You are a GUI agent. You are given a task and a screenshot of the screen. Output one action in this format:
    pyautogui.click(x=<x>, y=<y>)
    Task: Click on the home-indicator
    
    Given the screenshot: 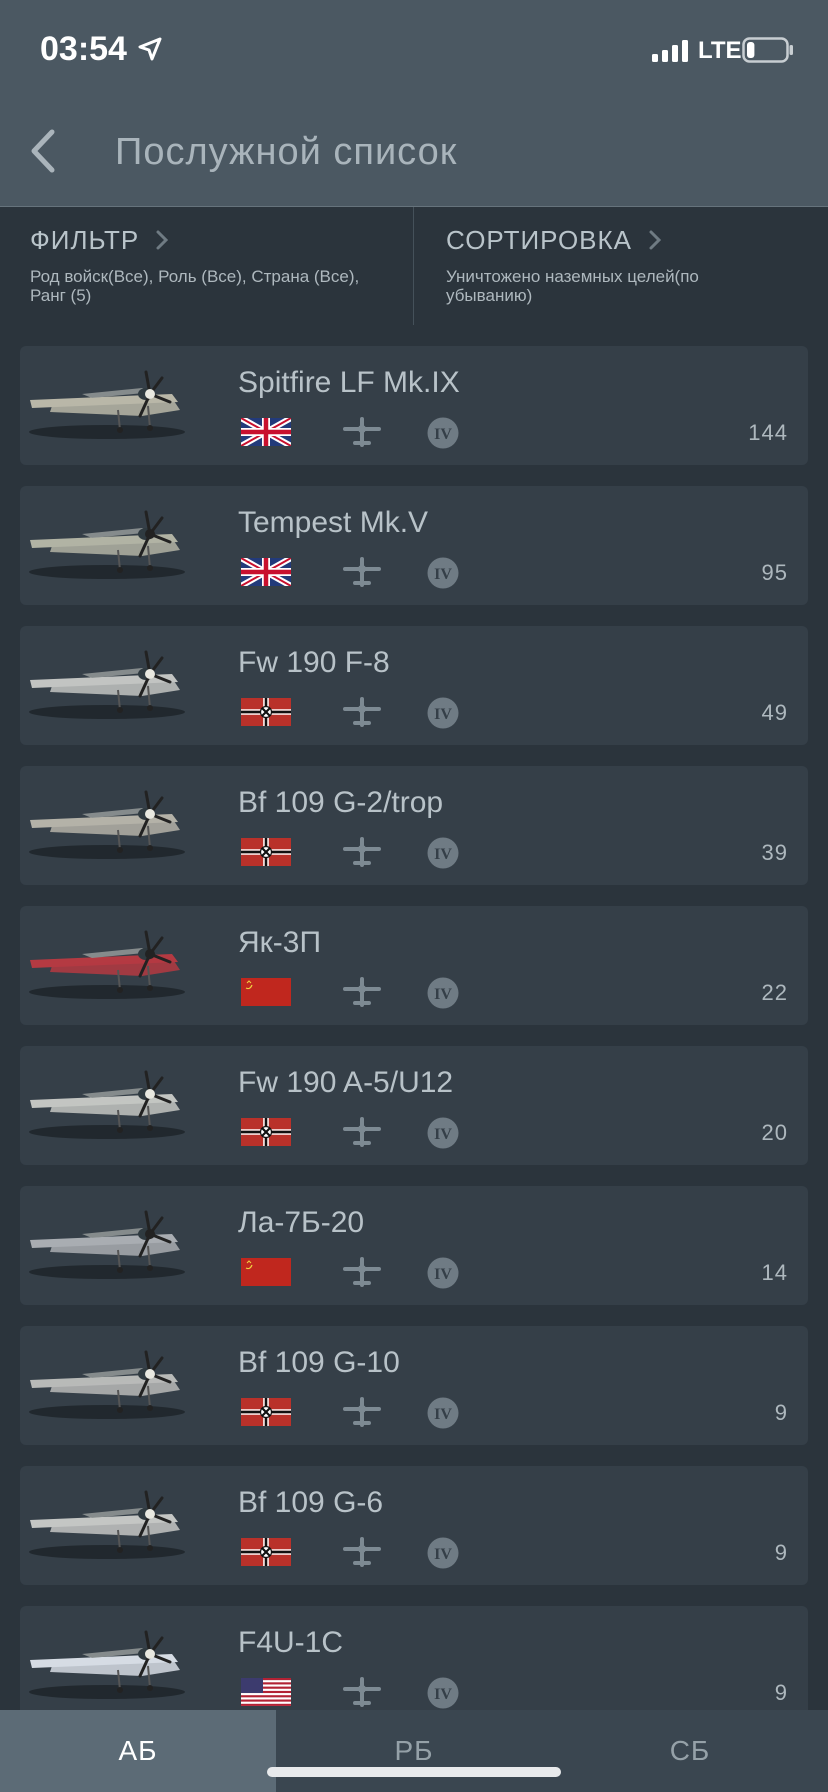 What is the action you would take?
    pyautogui.click(x=414, y=1772)
    